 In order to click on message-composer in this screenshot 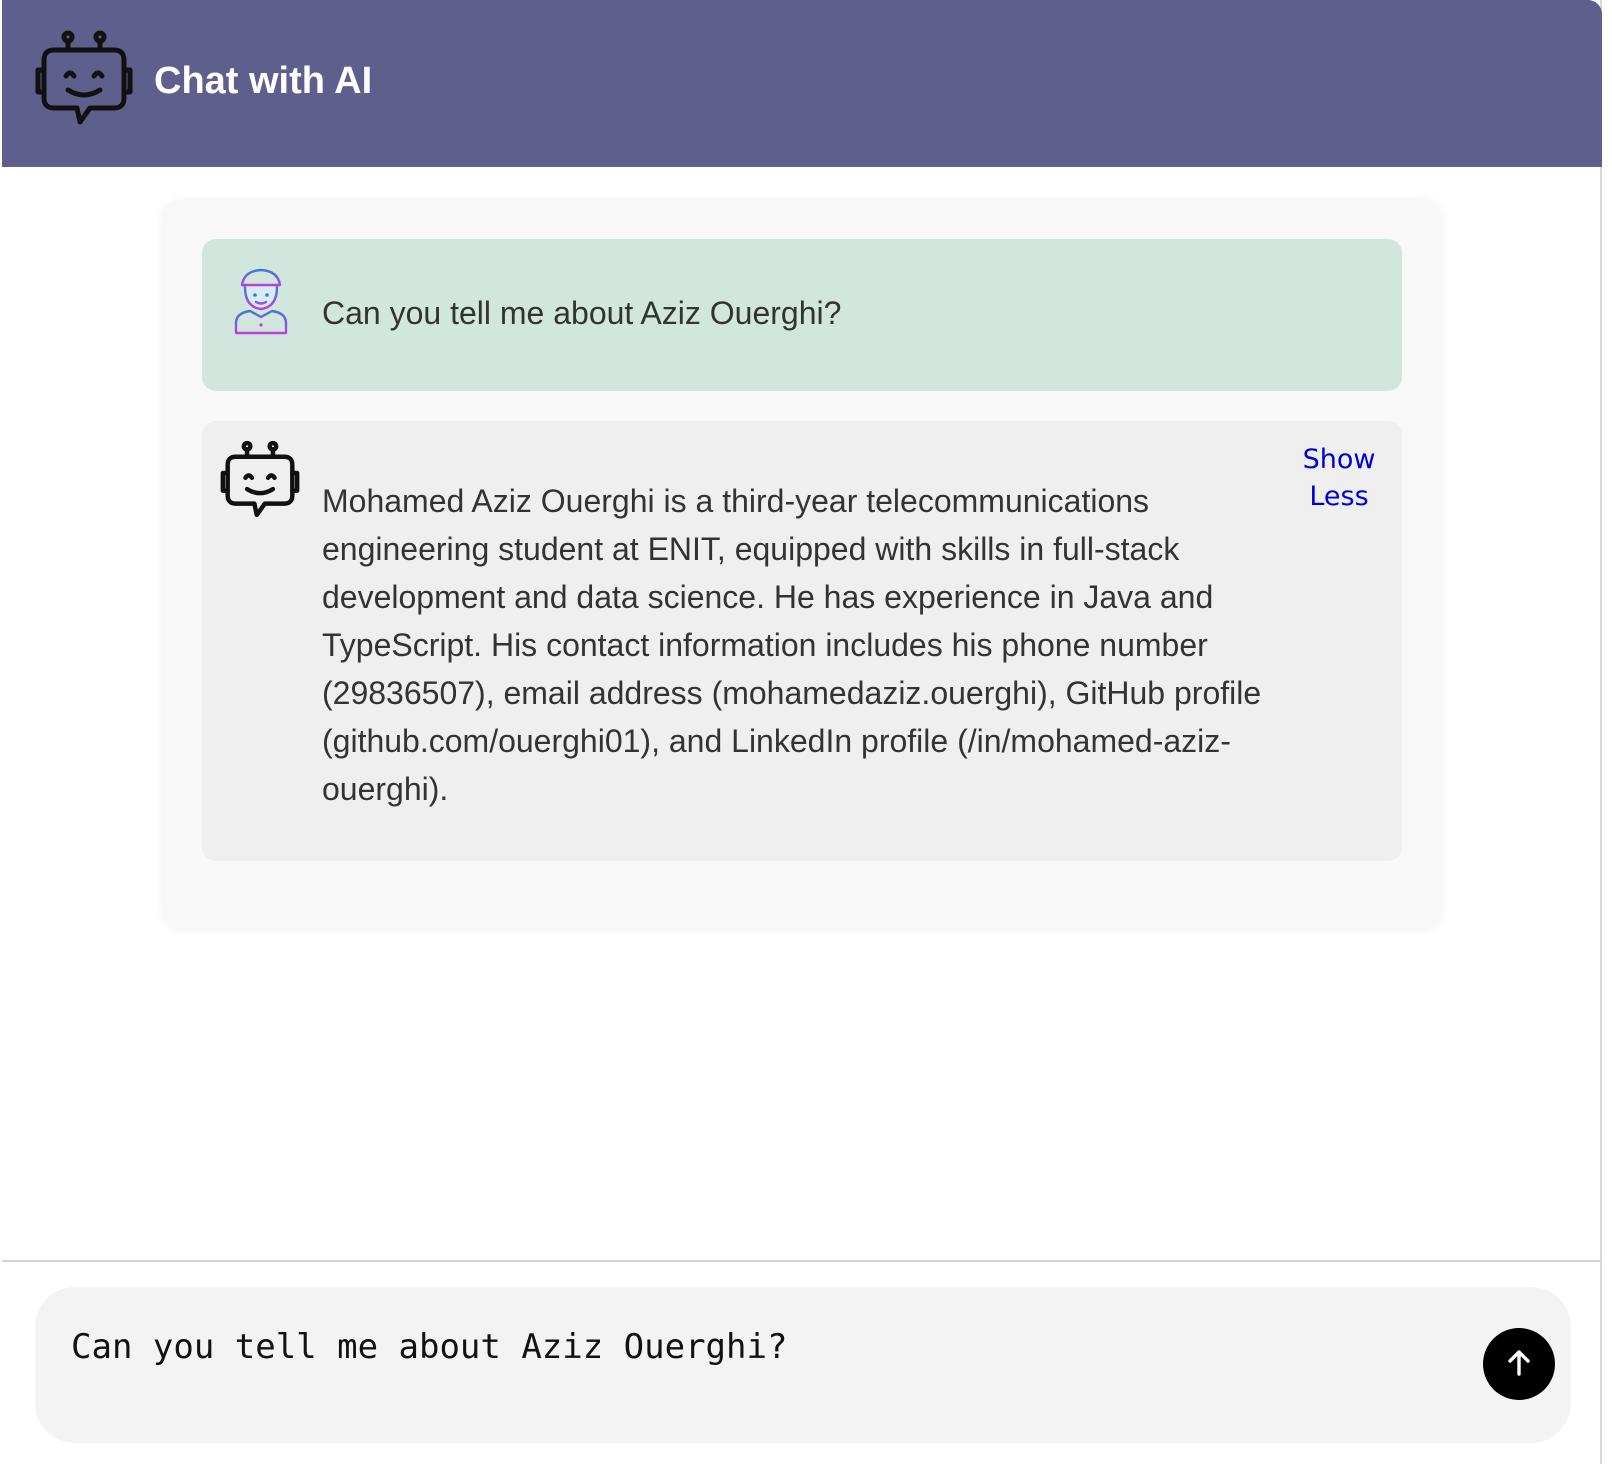, I will do `click(803, 1365)`.